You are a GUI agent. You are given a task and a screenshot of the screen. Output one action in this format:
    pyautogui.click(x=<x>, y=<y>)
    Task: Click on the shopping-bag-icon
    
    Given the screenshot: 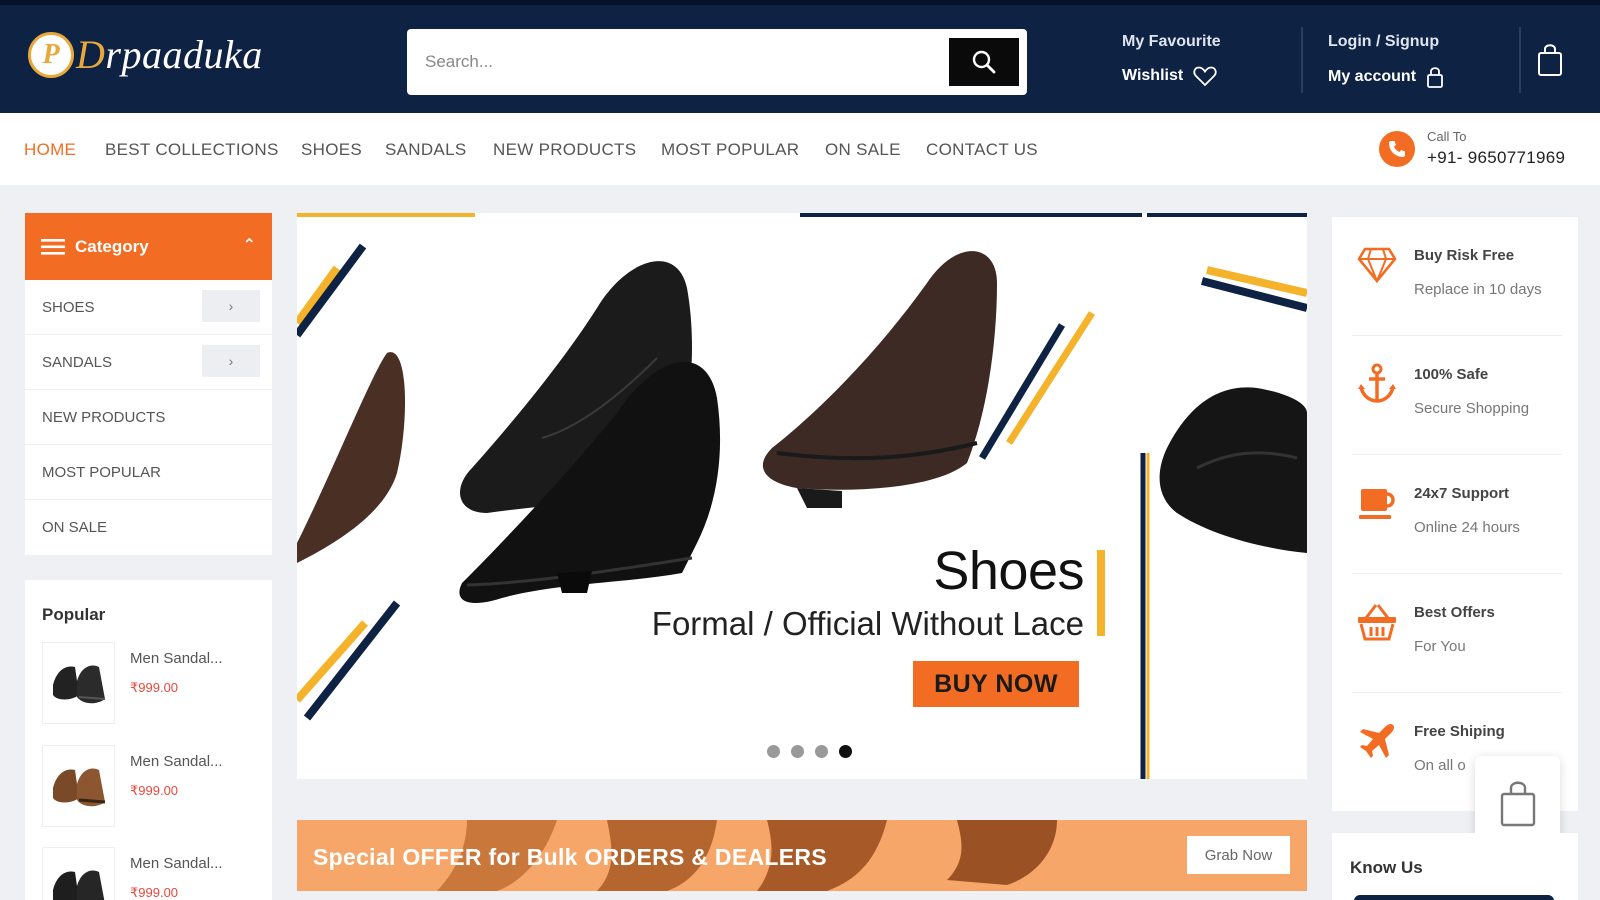 What is the action you would take?
    pyautogui.click(x=1517, y=803)
    